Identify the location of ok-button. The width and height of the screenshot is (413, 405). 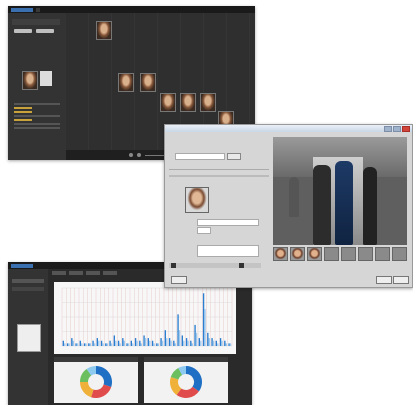
(384, 280).